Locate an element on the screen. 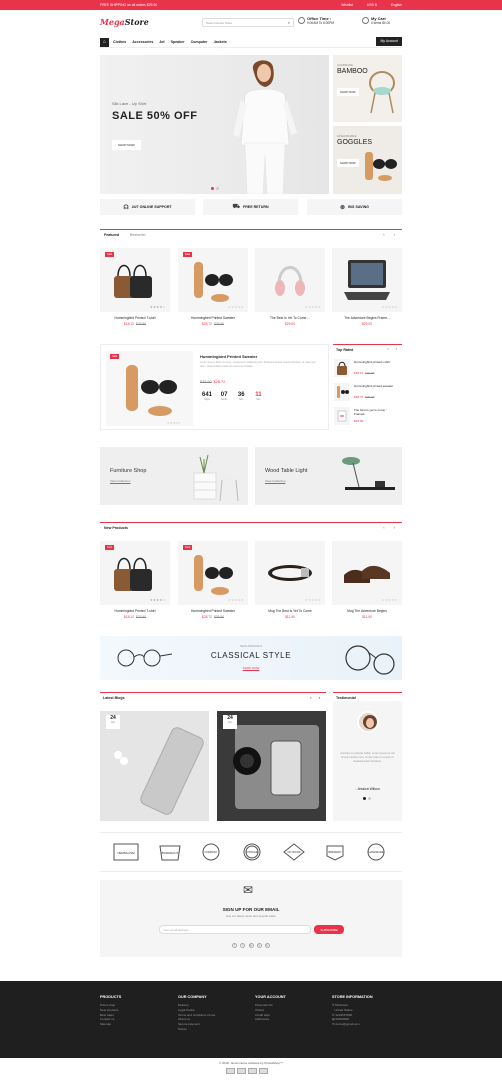 The image size is (502, 1080). cart-icon is located at coordinates (365, 20).